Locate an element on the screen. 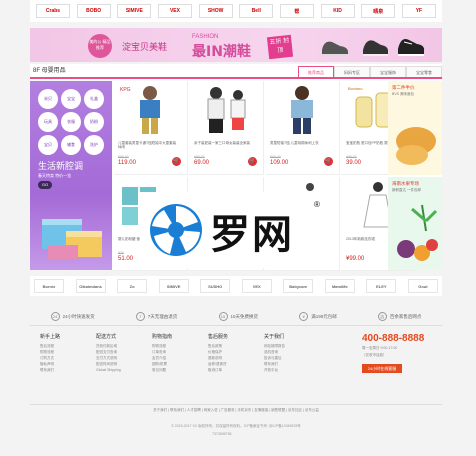  banner-circle-badge: 美的公 精品推荐 is located at coordinates (100, 46).